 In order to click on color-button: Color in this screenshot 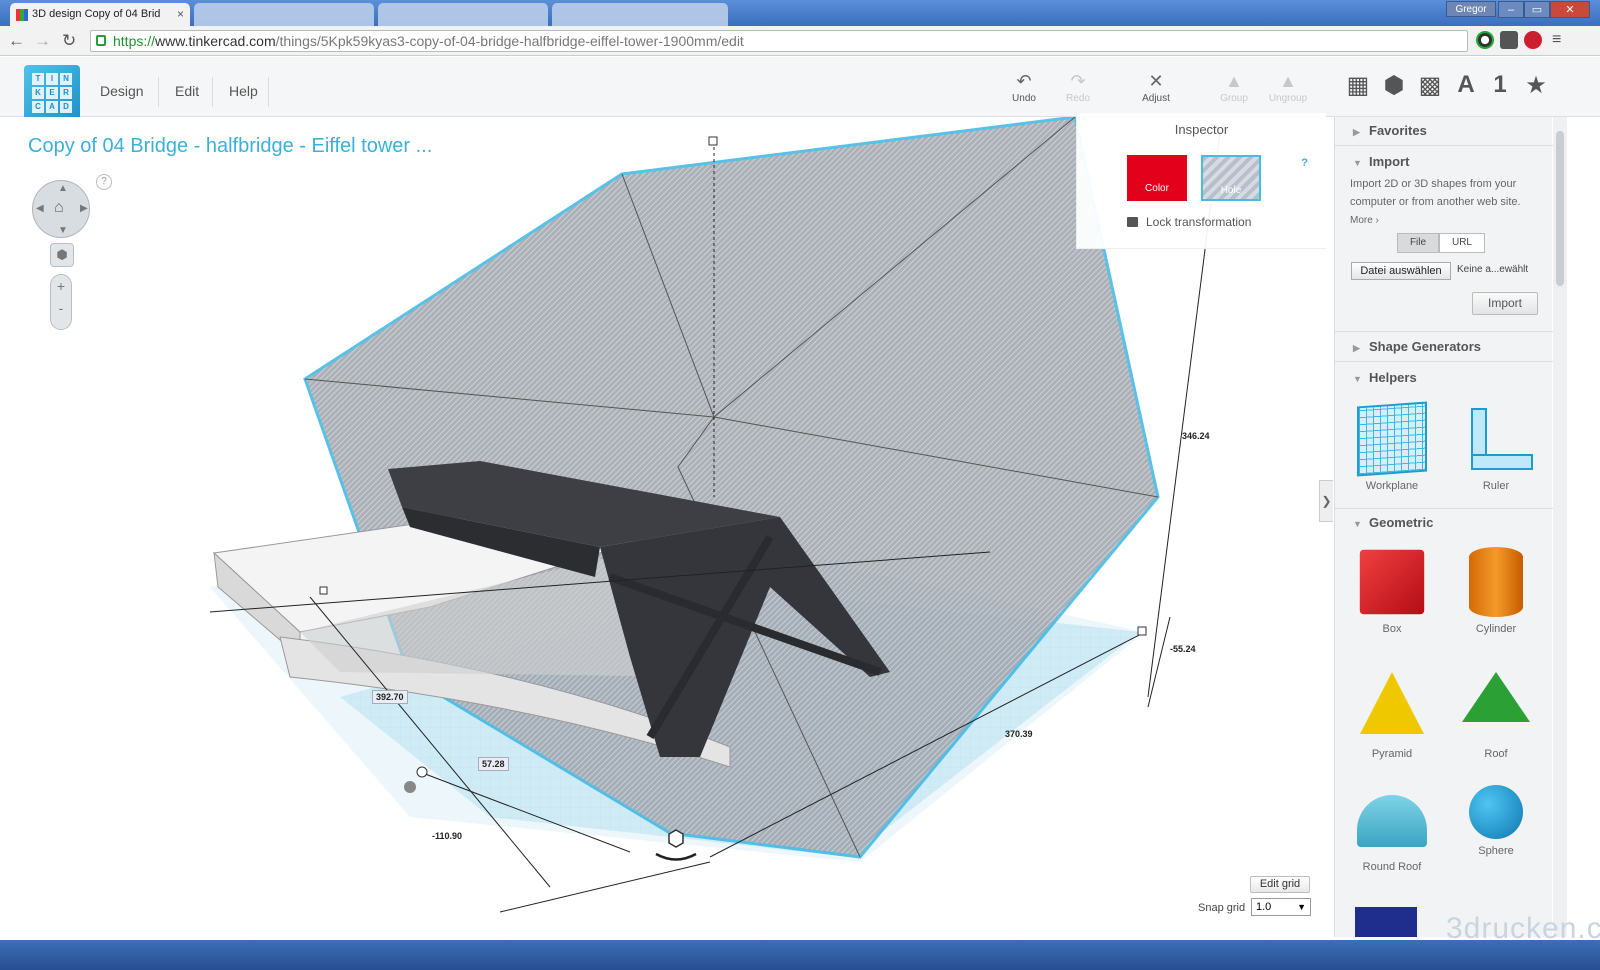, I will do `click(1157, 178)`.